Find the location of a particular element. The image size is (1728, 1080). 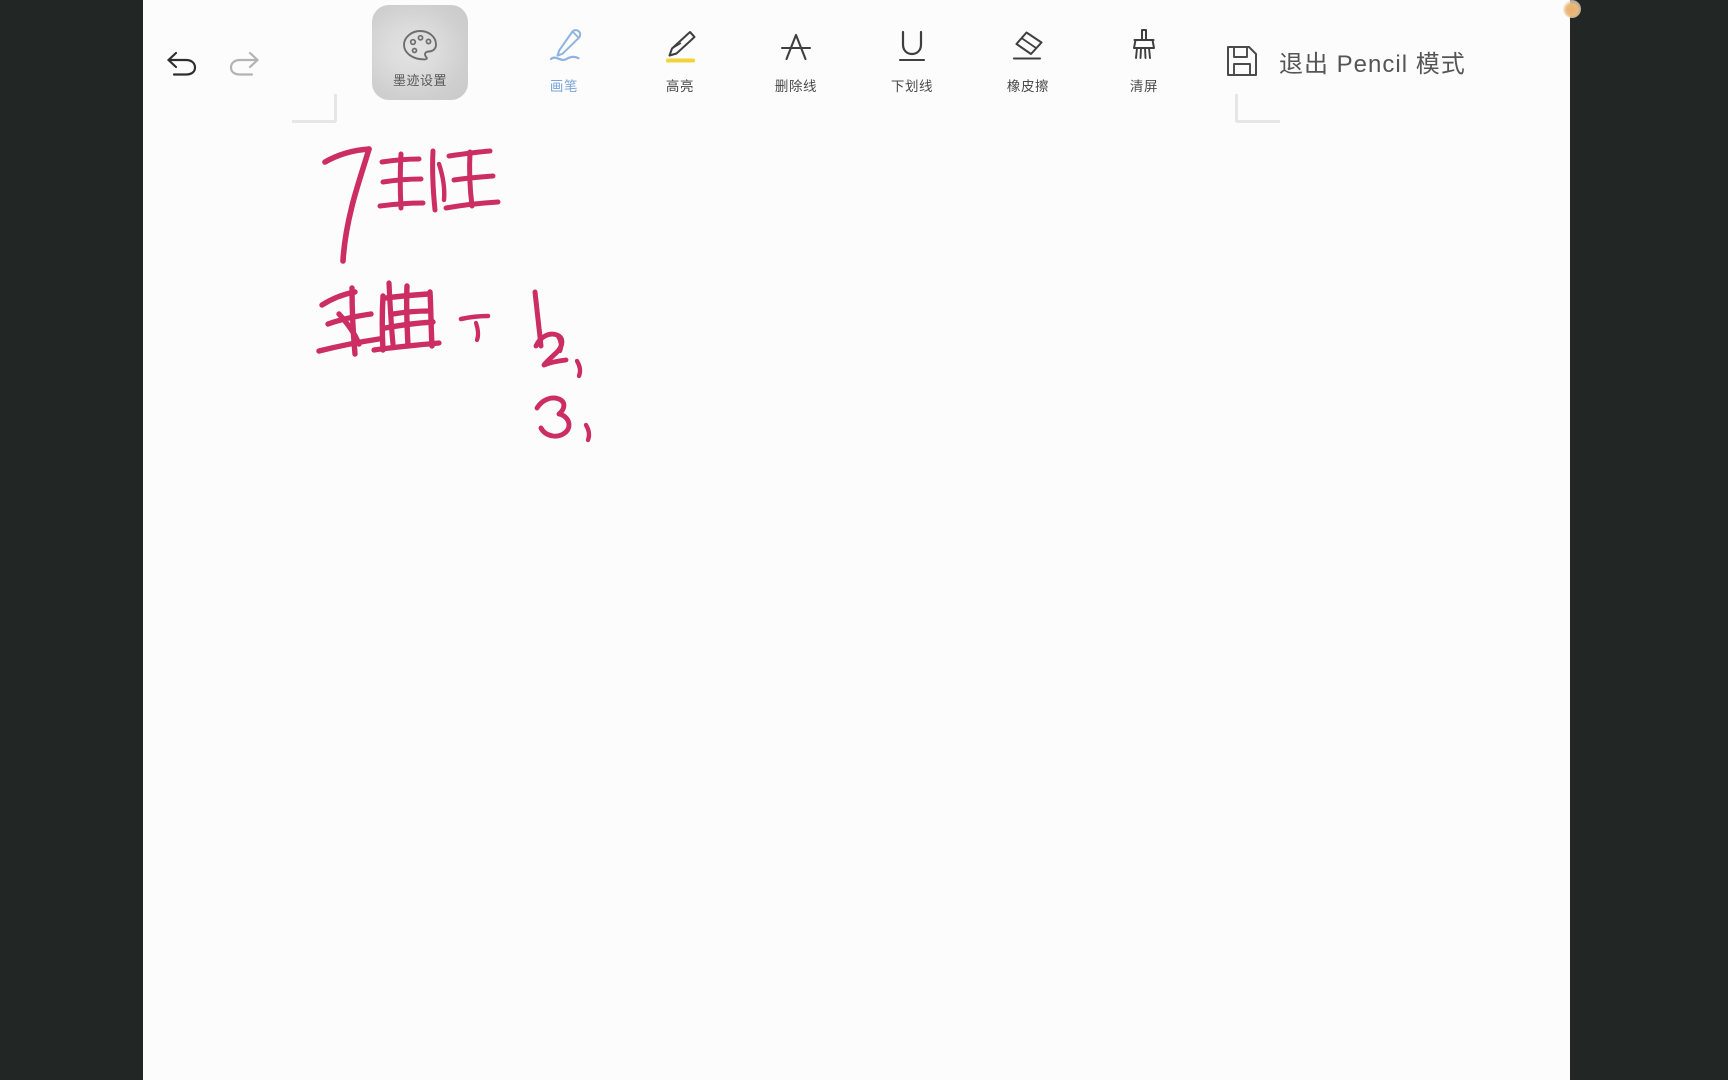

strikethrough-icon is located at coordinates (796, 46).